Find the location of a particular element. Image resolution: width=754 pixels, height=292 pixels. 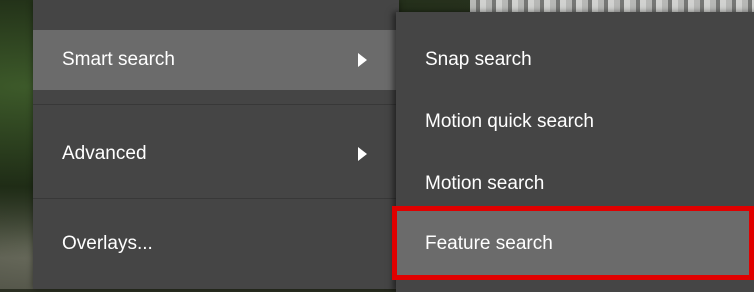

submenu-item-label: Feature search is located at coordinates (489, 243).